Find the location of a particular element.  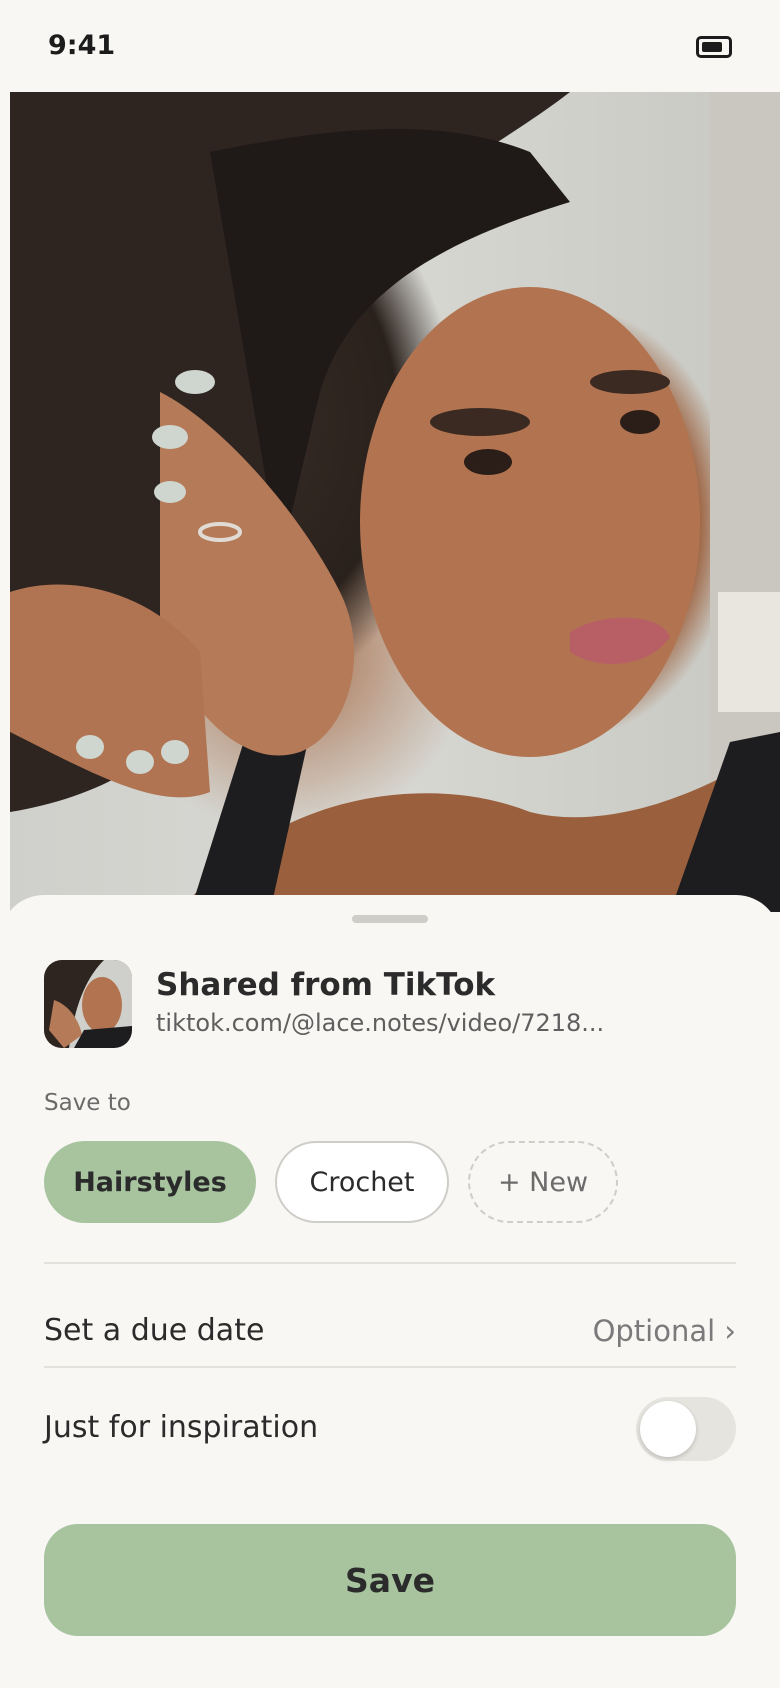

save-to-label: Save to is located at coordinates (87, 1103).